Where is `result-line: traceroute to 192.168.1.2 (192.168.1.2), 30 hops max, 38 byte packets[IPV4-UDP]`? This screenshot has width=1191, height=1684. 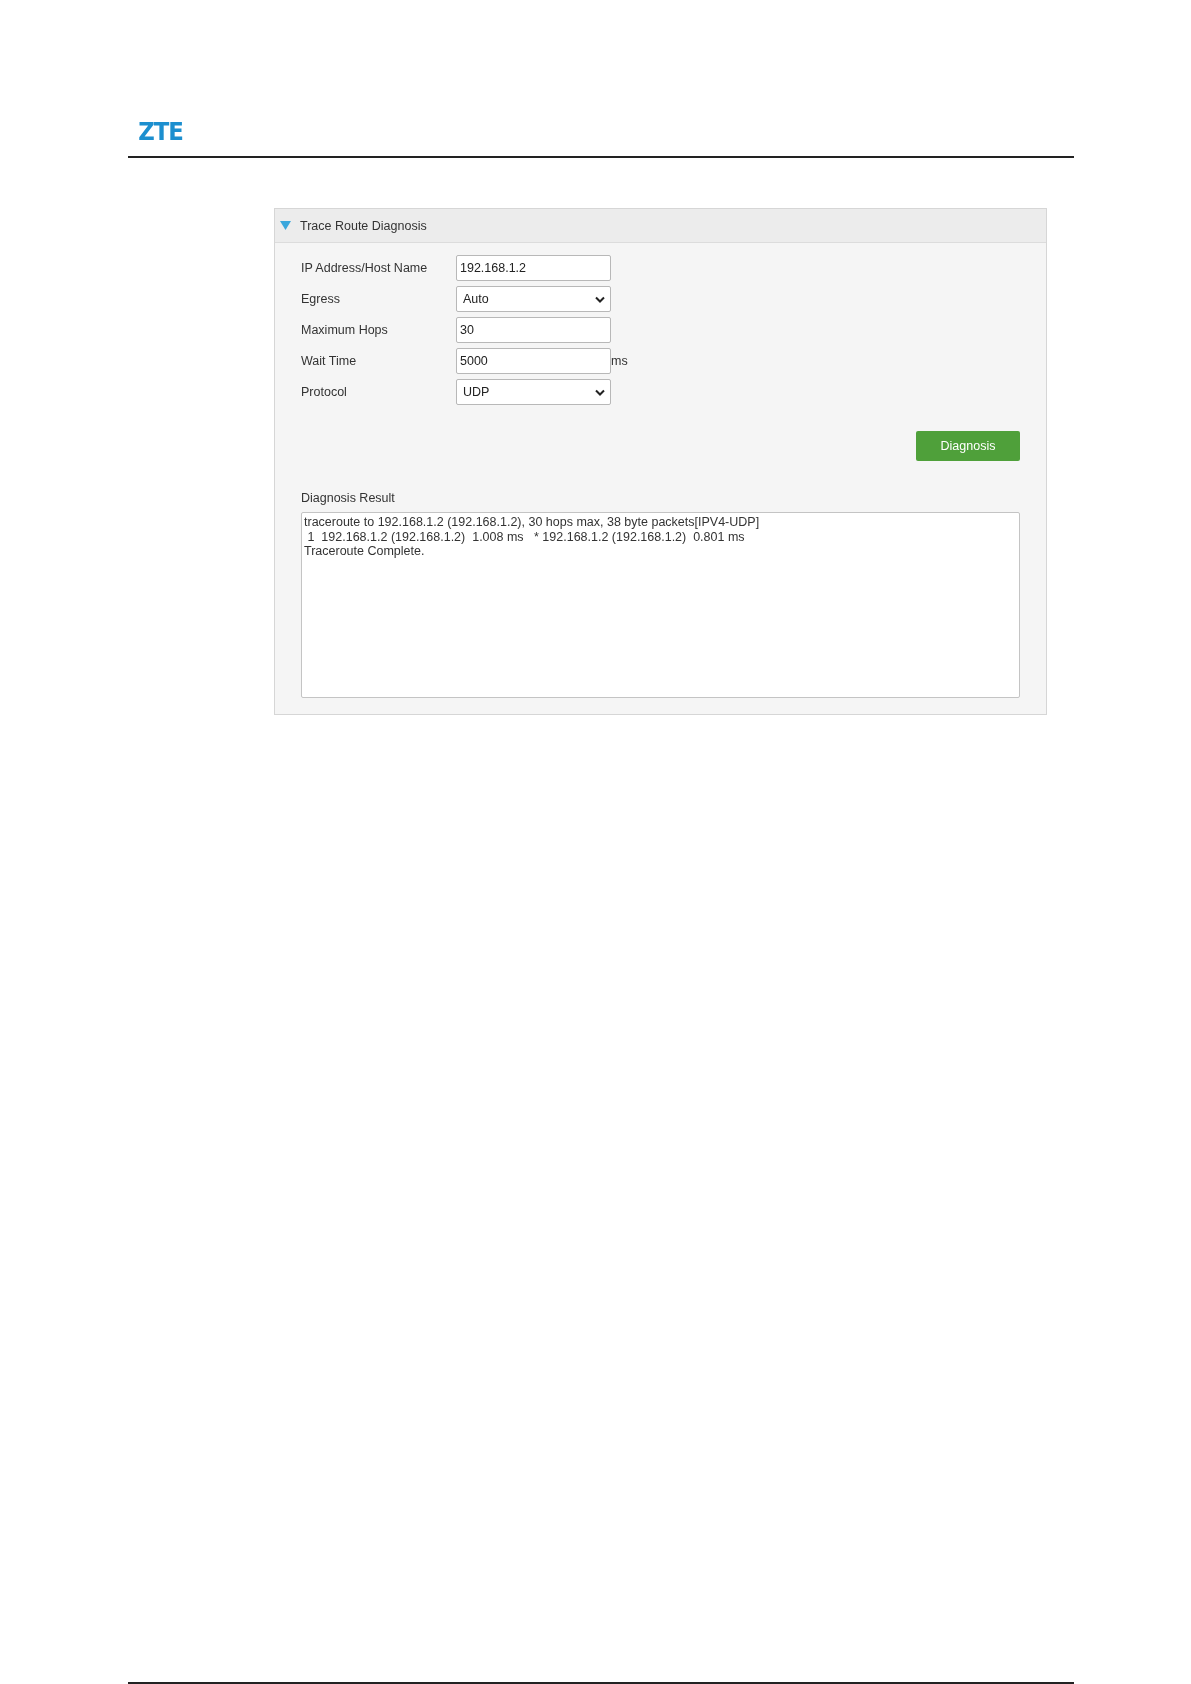
result-line: traceroute to 192.168.1.2 (192.168.1.2), 30 hops max, 38 byte packets[IPV4-UDP] is located at coordinates (532, 522).